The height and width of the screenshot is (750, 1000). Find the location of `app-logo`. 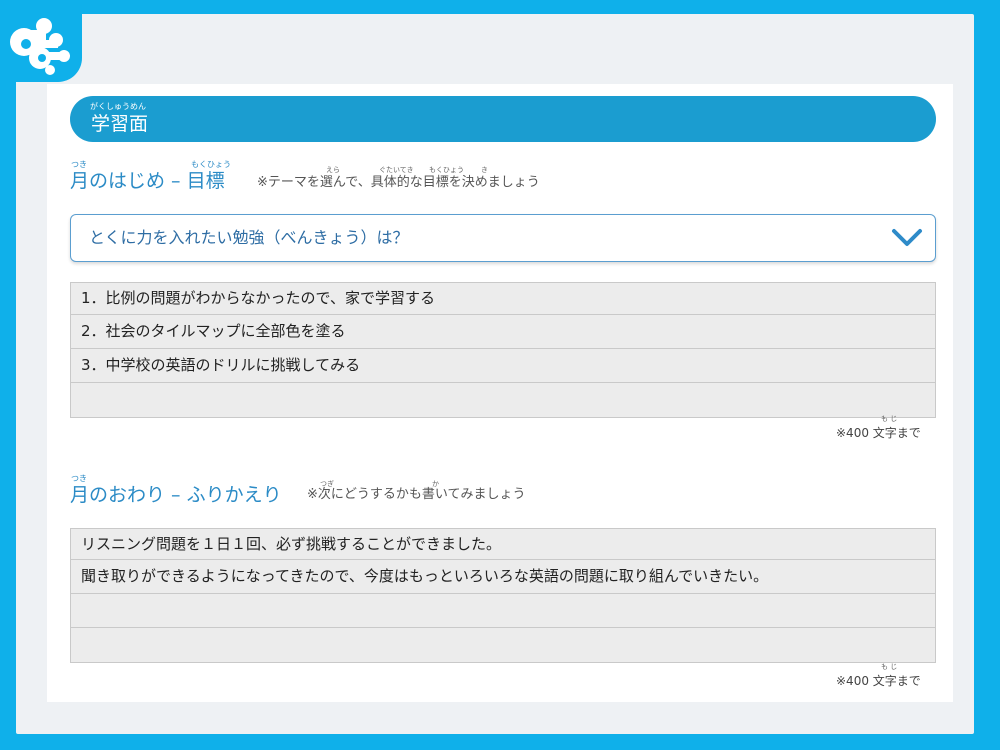

app-logo is located at coordinates (41, 41).